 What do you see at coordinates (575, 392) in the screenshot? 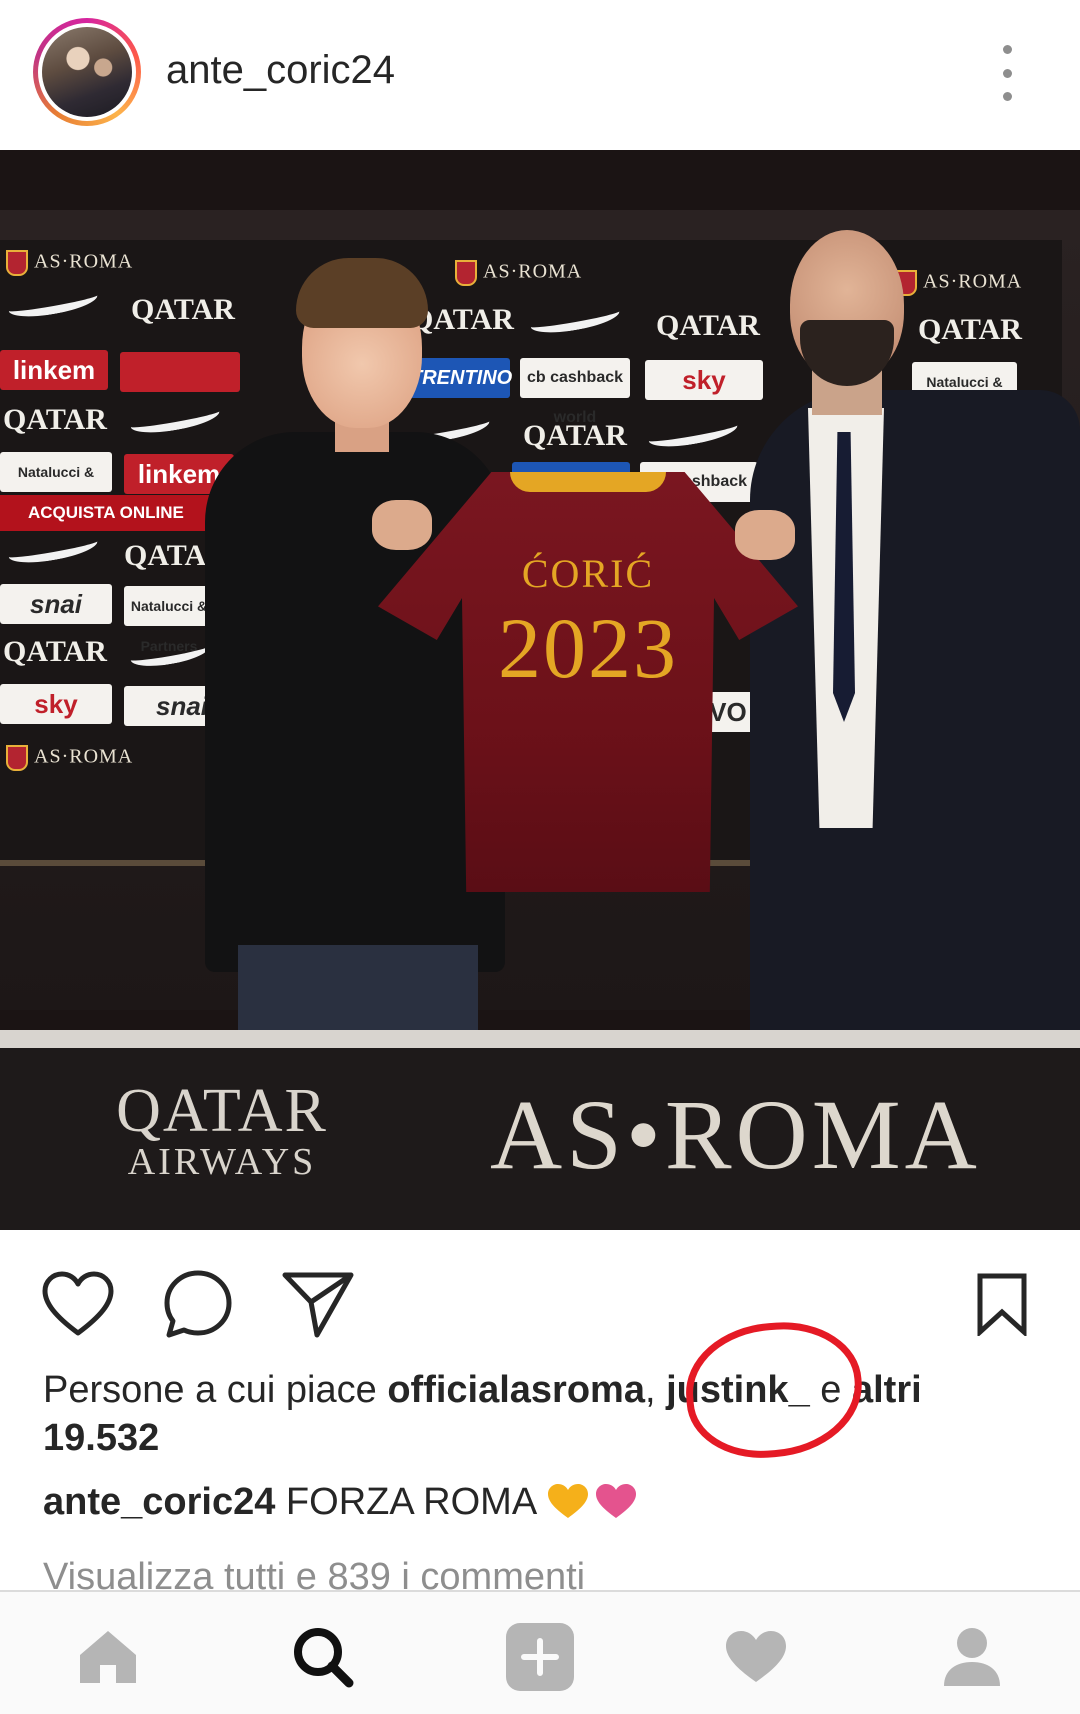
I see `wall-cb-logo: cb cashback world` at bounding box center [575, 392].